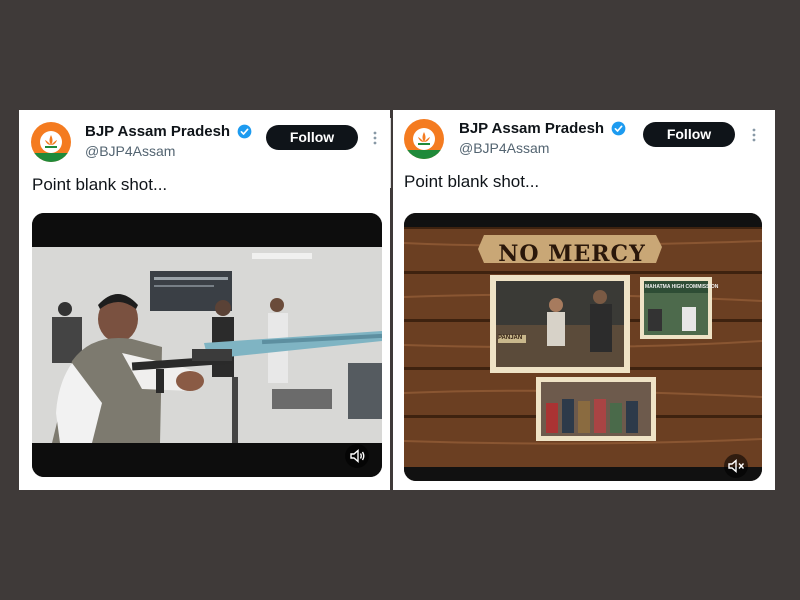 The height and width of the screenshot is (600, 800). I want to click on title-card-text: NO MERCY, so click(572, 254).